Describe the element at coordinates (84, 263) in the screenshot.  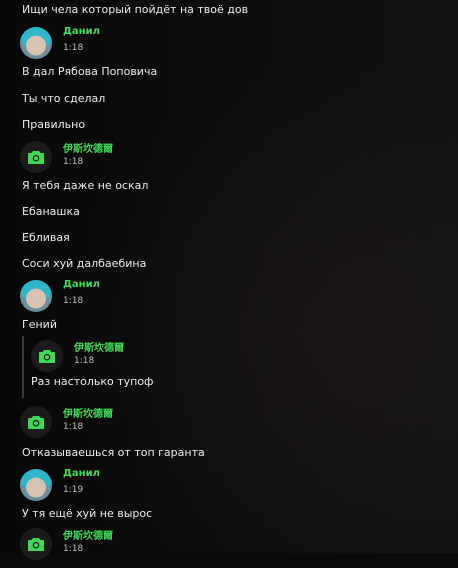
I see `message-text: Соси хуй далбаебина` at that location.